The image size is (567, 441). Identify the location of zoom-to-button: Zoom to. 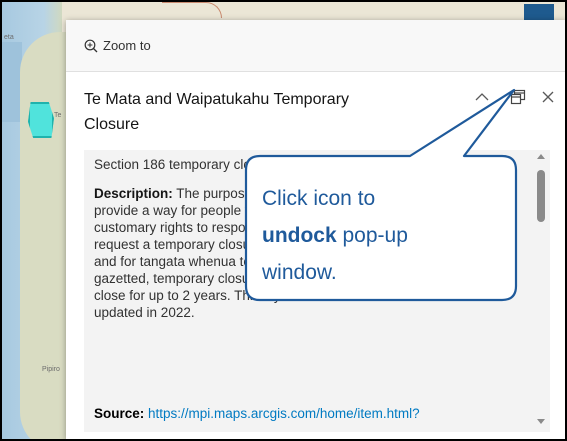
(117, 45).